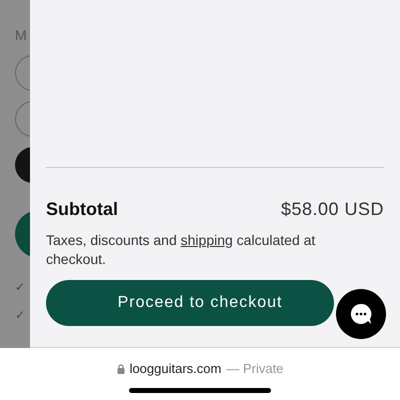 The height and width of the screenshot is (400, 400). I want to click on domain-text: loogguitars.com, so click(176, 368).